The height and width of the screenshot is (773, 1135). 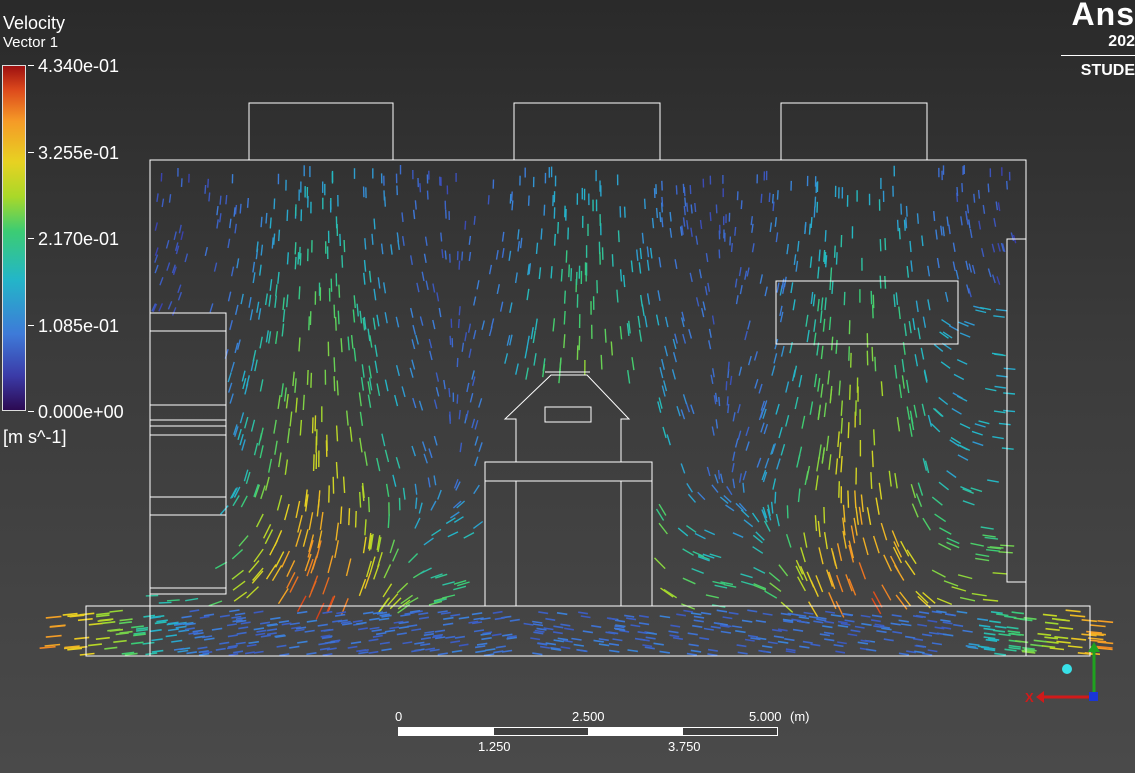 I want to click on table-top, so click(x=568, y=471).